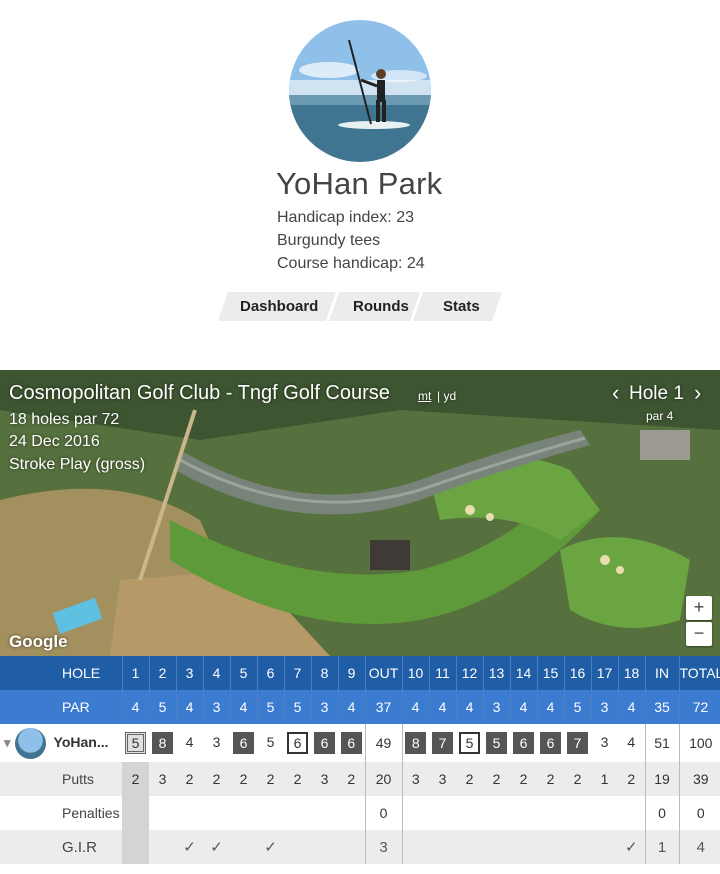  What do you see at coordinates (61, 673) in the screenshot?
I see `hole-header: HOLE` at bounding box center [61, 673].